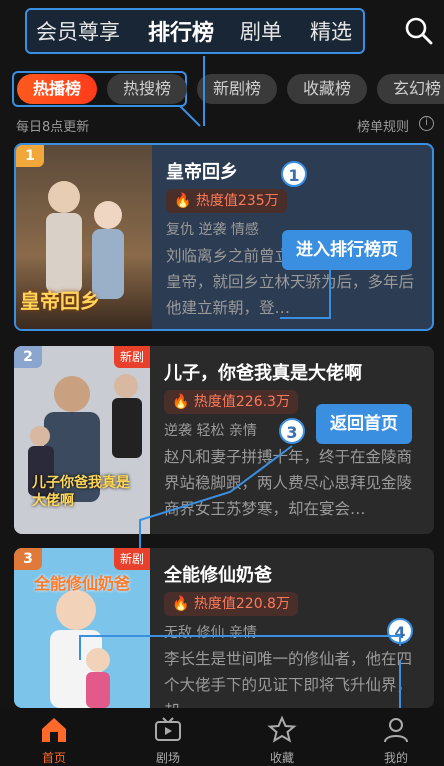 Image resolution: width=444 pixels, height=766 pixels. I want to click on tv-icon, so click(168, 729).